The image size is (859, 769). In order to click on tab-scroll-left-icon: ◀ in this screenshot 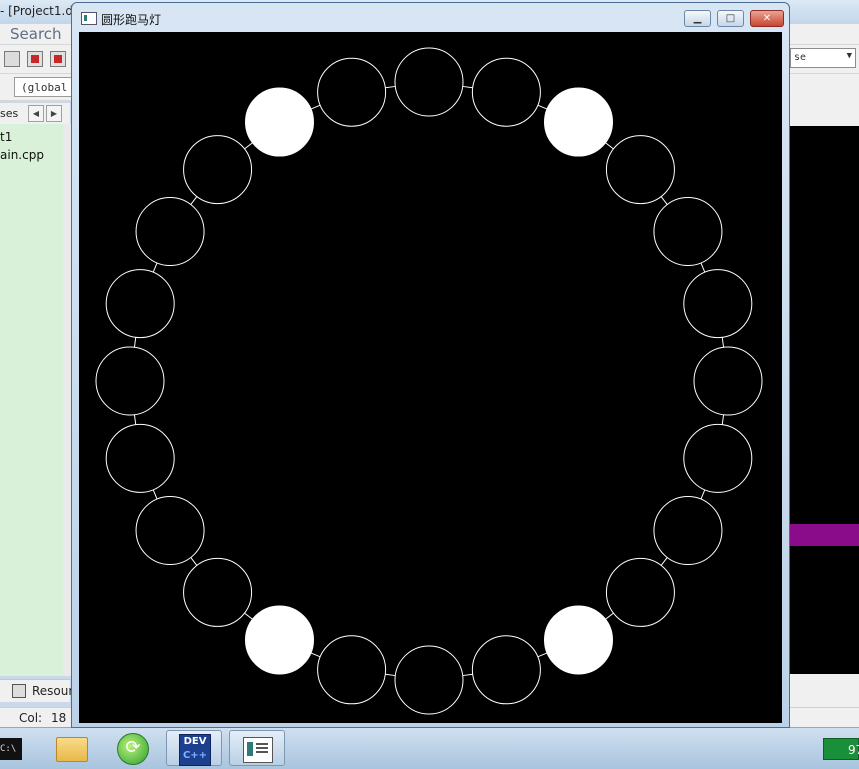, I will do `click(36, 113)`.